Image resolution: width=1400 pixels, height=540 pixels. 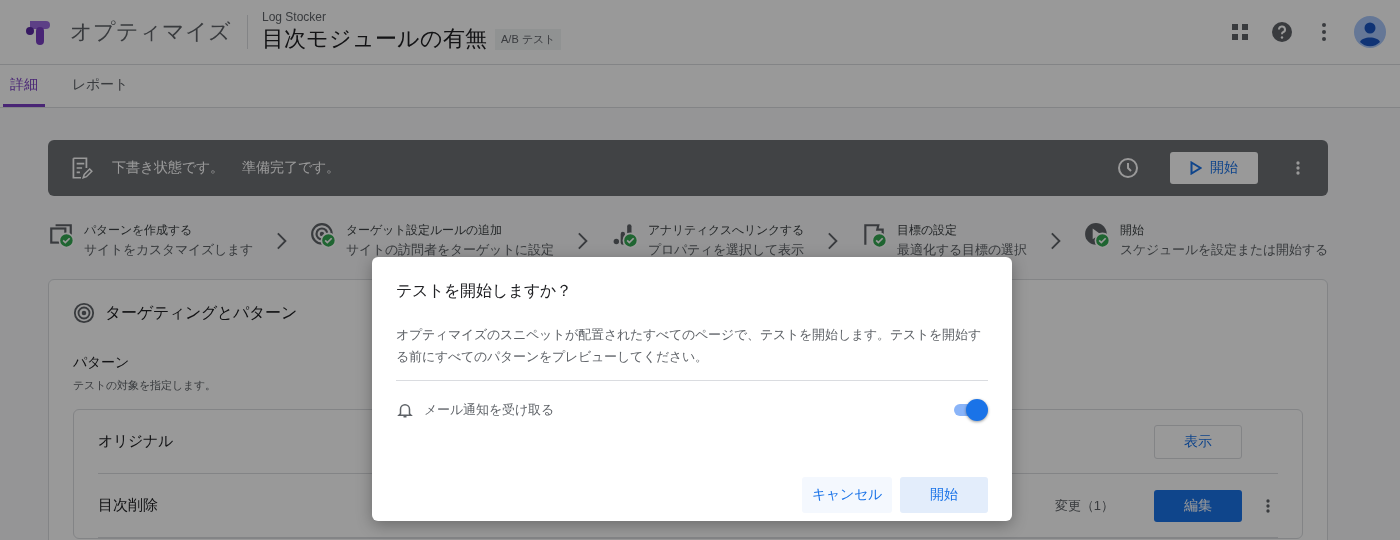 What do you see at coordinates (374, 39) in the screenshot?
I see `experiment-title: 目次モジュールの有無` at bounding box center [374, 39].